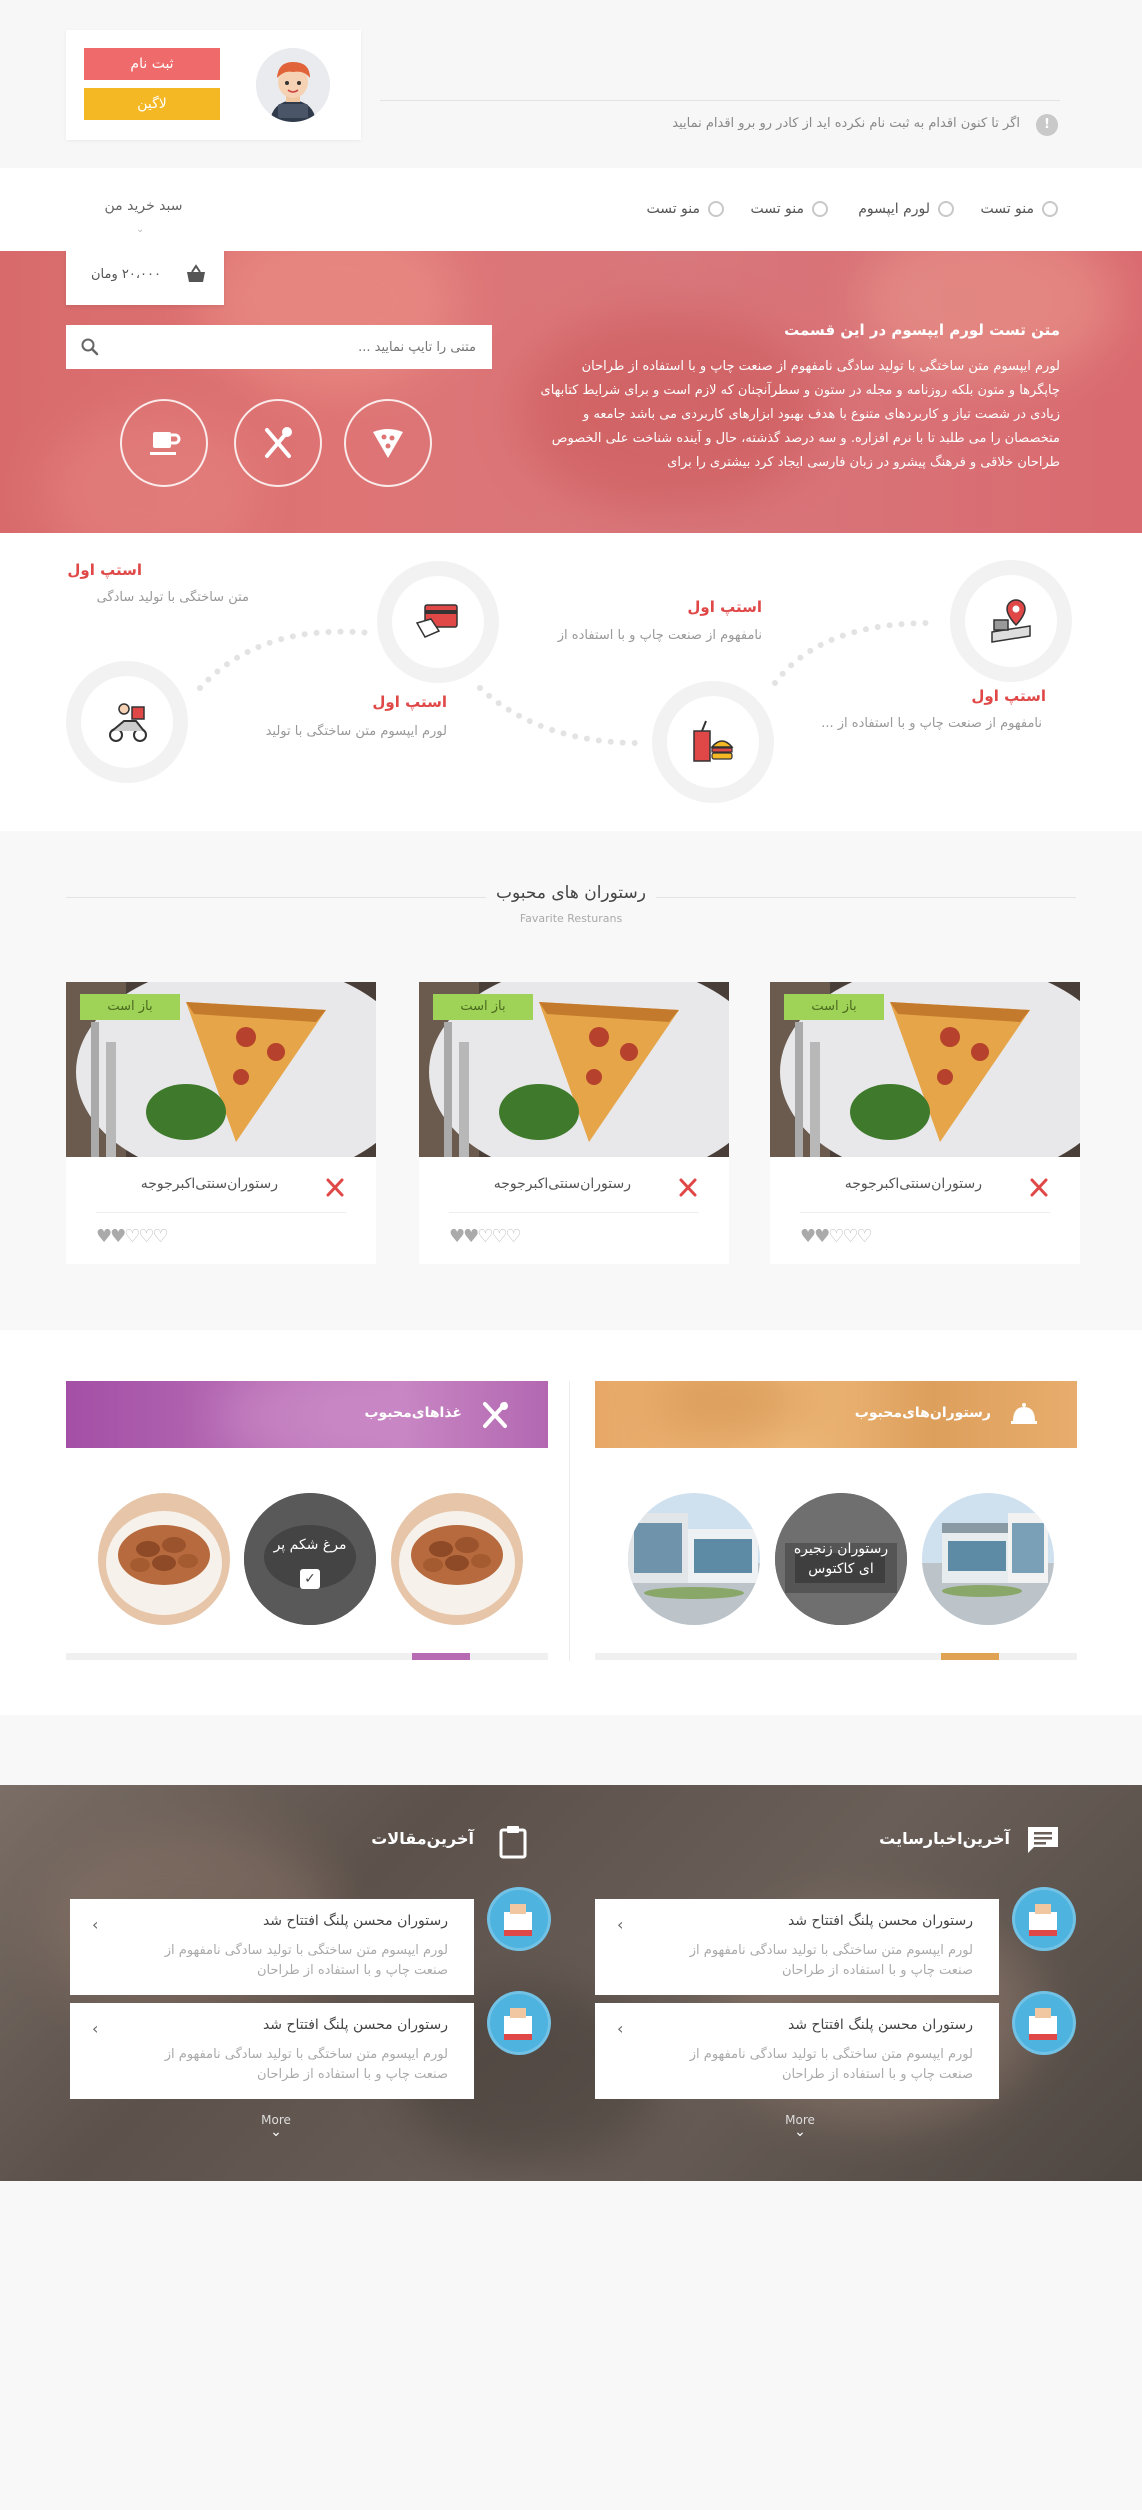 The height and width of the screenshot is (2510, 1142). I want to click on nav-item-label: منو تست, so click(673, 209).